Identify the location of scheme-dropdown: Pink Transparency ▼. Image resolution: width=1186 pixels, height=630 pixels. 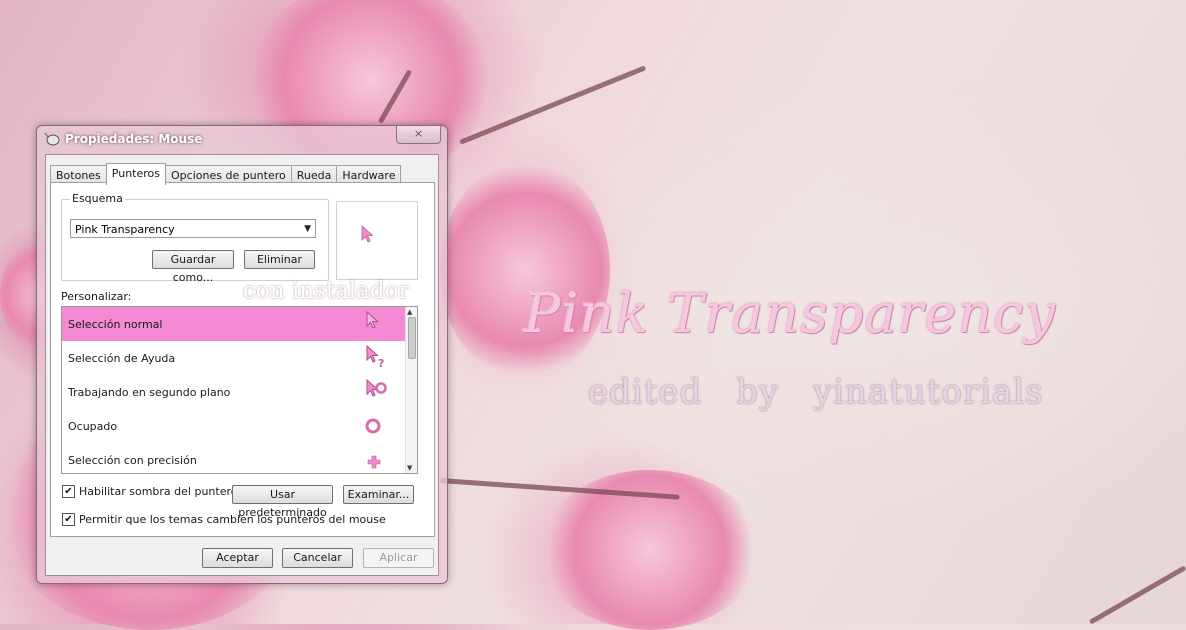
(193, 228).